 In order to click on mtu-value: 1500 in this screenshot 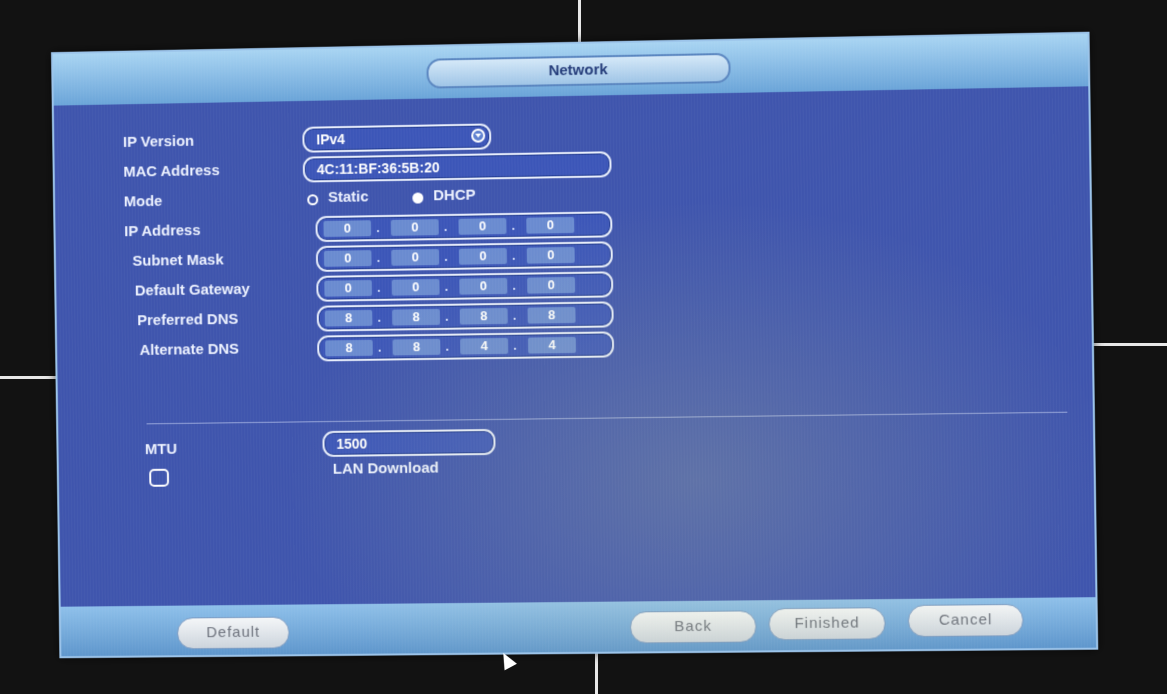, I will do `click(352, 443)`.